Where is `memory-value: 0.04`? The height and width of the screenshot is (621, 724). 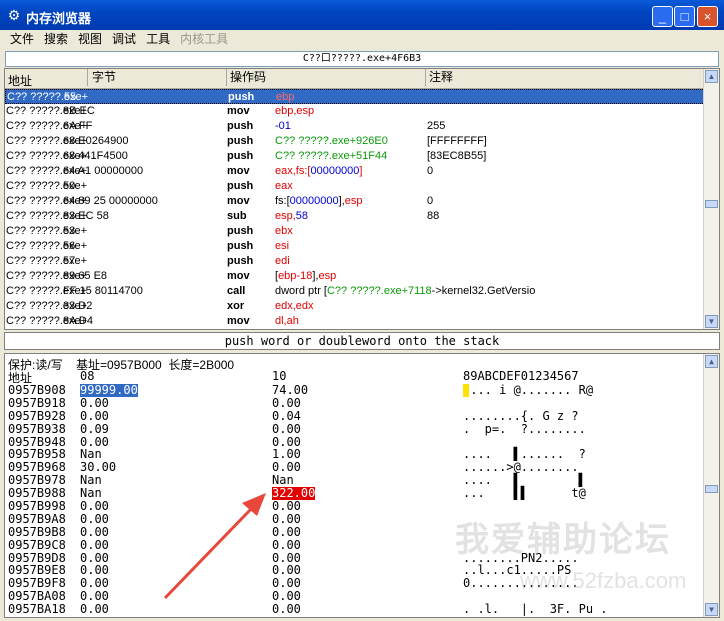
memory-value: 0.04 is located at coordinates (286, 416).